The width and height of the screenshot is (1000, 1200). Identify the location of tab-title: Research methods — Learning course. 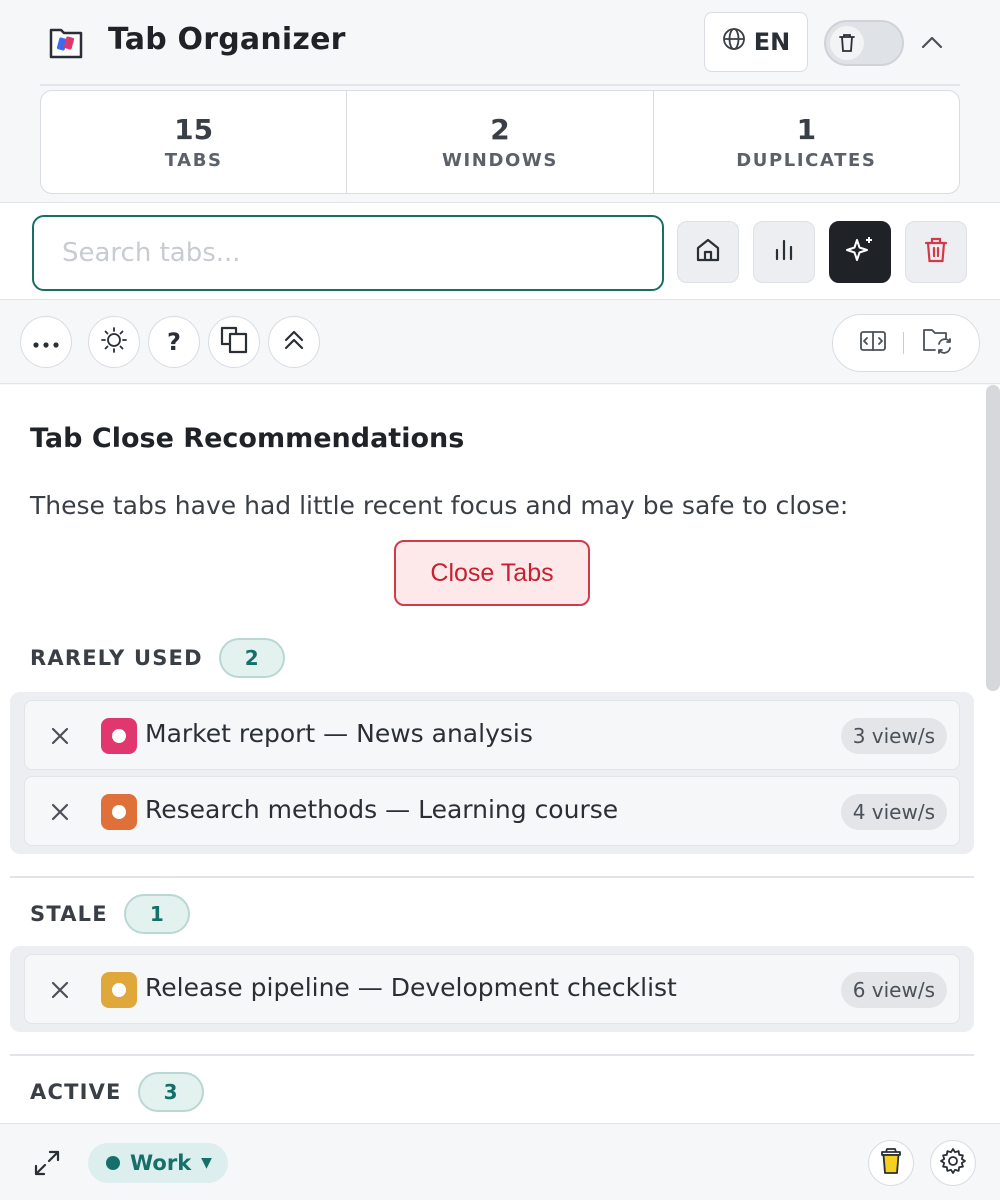
(382, 809).